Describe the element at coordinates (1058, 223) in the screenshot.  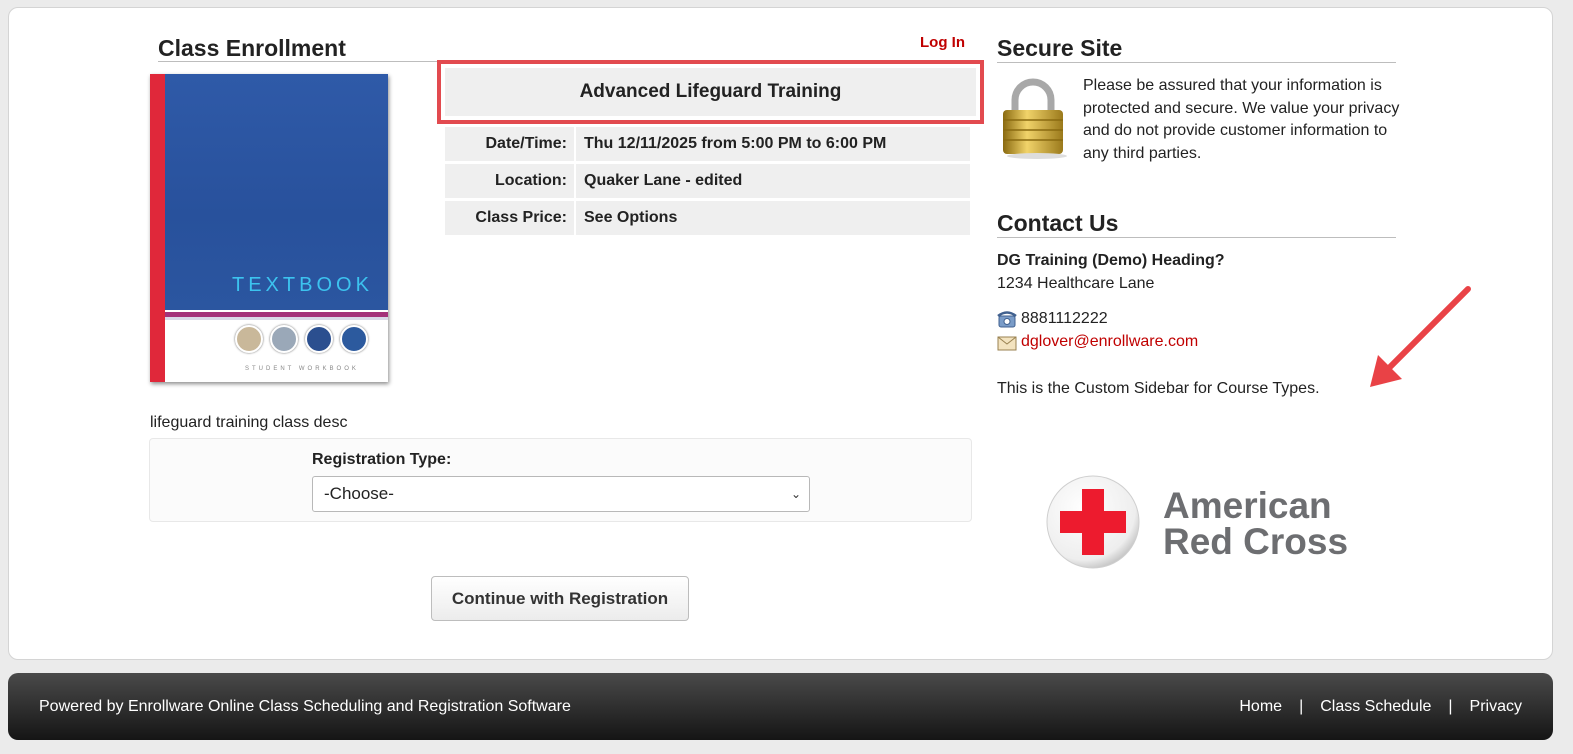
I see `contact-heading: Contact Us` at that location.